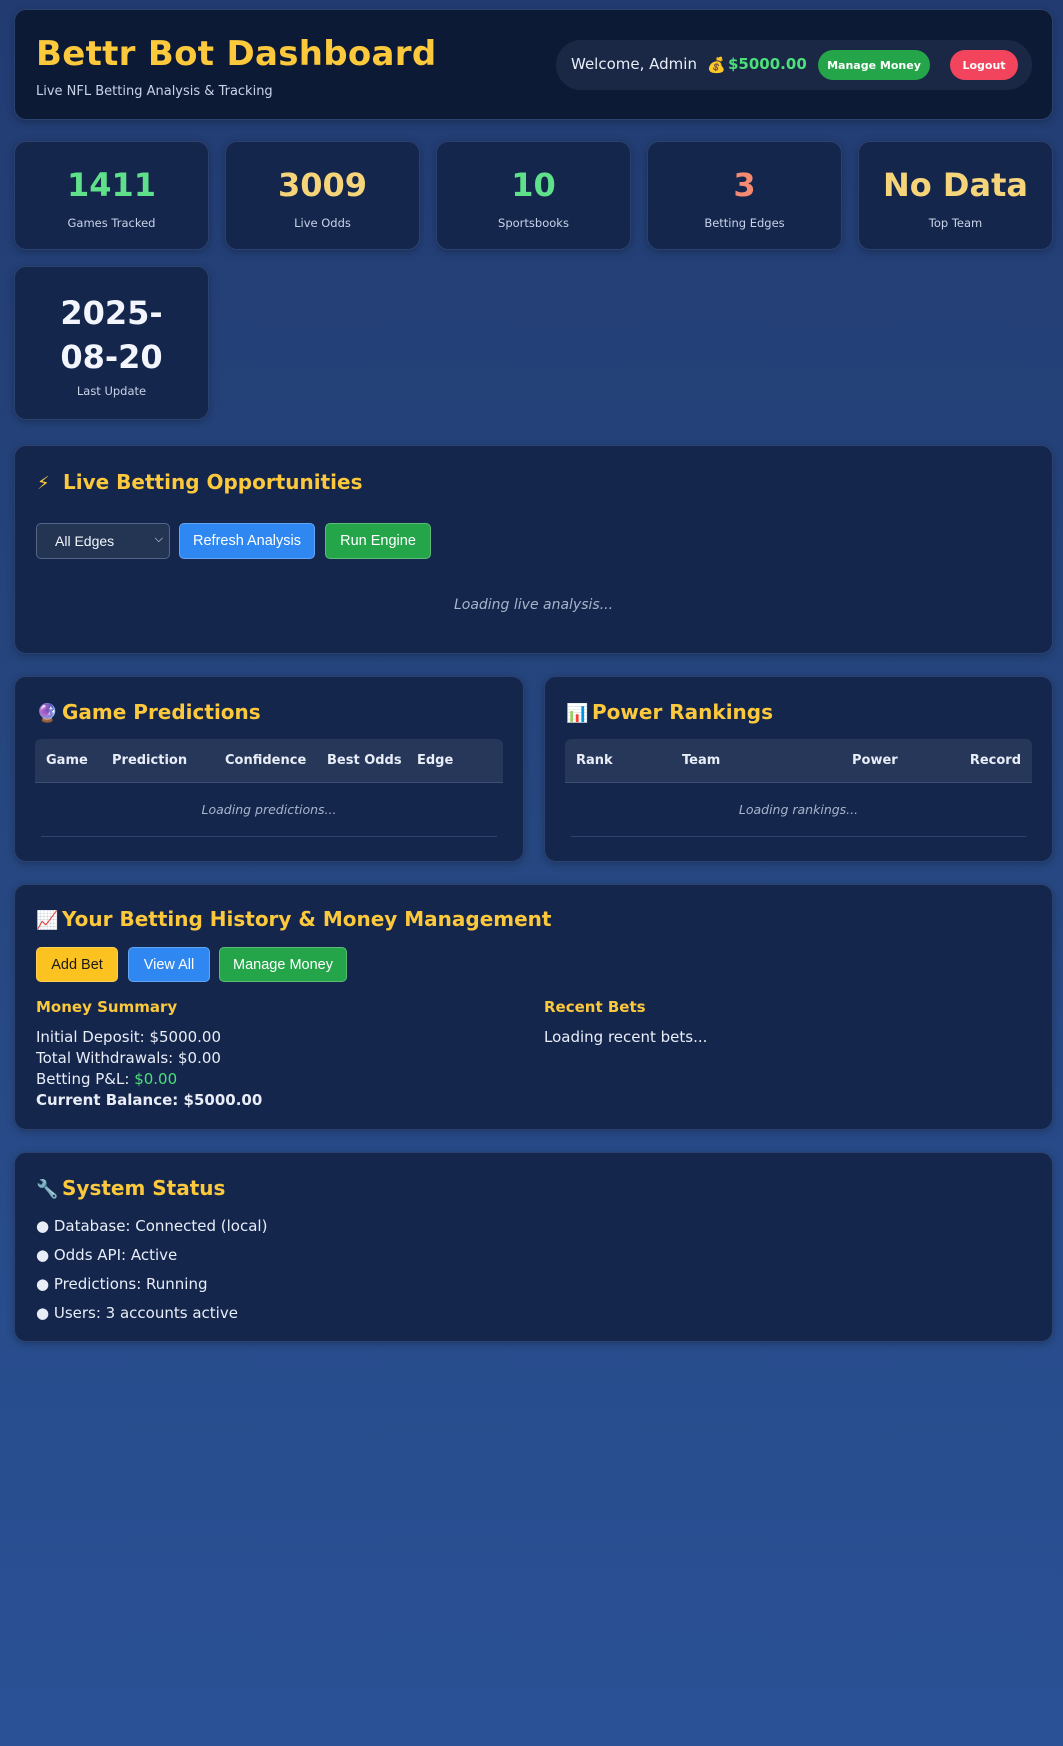 Image resolution: width=1063 pixels, height=1746 pixels. Describe the element at coordinates (984, 65) in the screenshot. I see `logout-button: Logout` at that location.